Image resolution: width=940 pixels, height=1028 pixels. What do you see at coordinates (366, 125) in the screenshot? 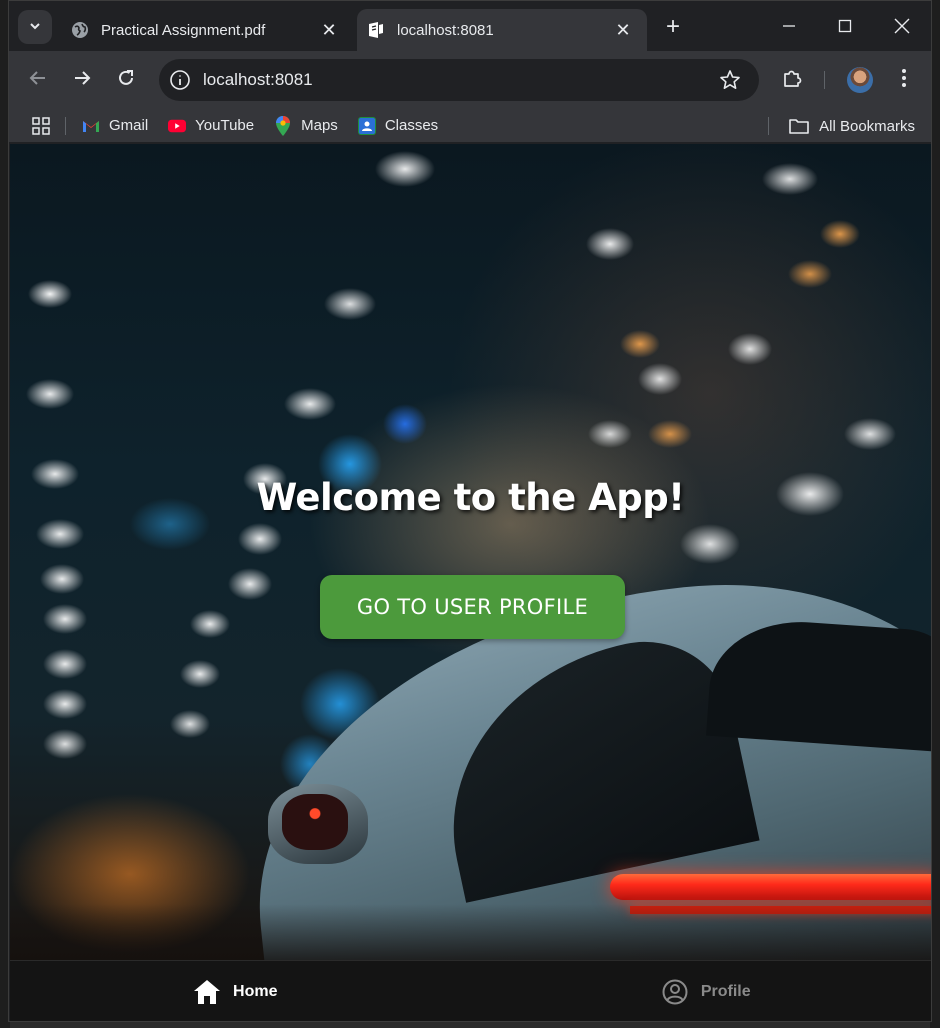
I see `classes-icon` at bounding box center [366, 125].